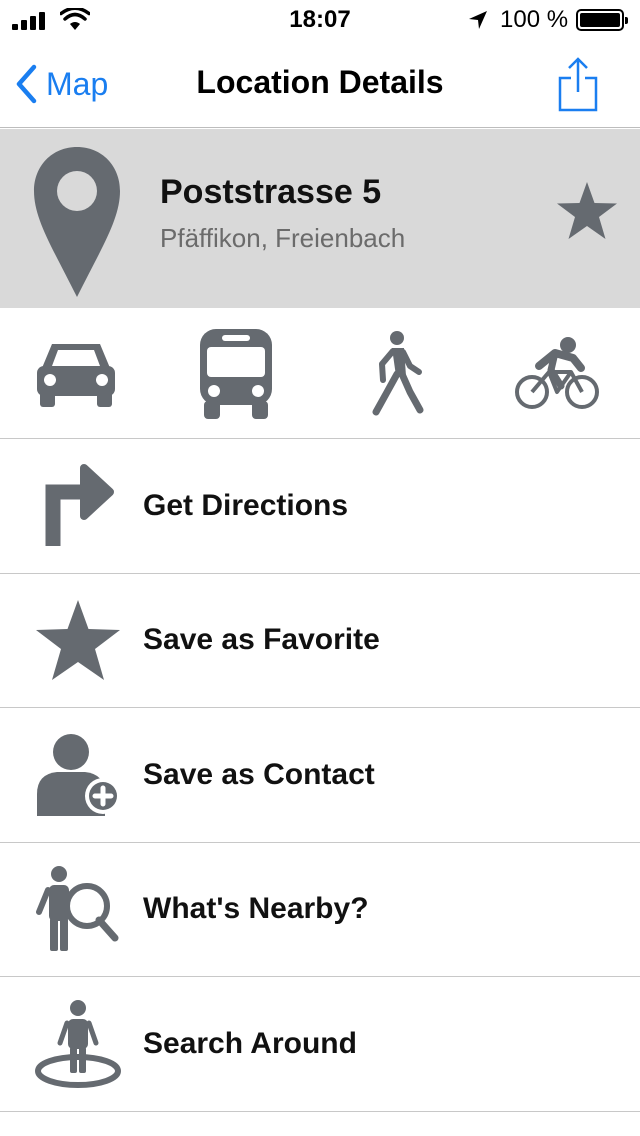 The image size is (640, 1136). I want to click on location-subtitle: Pfäffikon, Freienbach, so click(283, 238).